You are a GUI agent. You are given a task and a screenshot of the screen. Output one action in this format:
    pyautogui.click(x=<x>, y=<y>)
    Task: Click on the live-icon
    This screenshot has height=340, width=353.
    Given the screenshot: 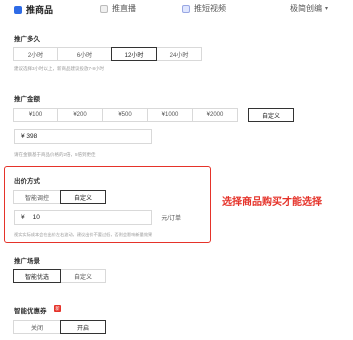 What is the action you would take?
    pyautogui.click(x=104, y=8)
    